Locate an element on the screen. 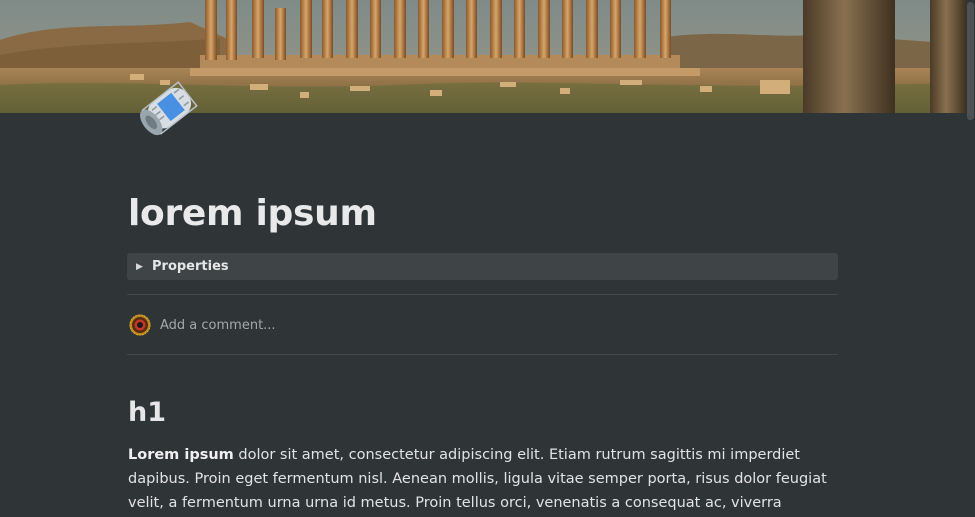  page-title: lorem ipsum is located at coordinates (252, 214).